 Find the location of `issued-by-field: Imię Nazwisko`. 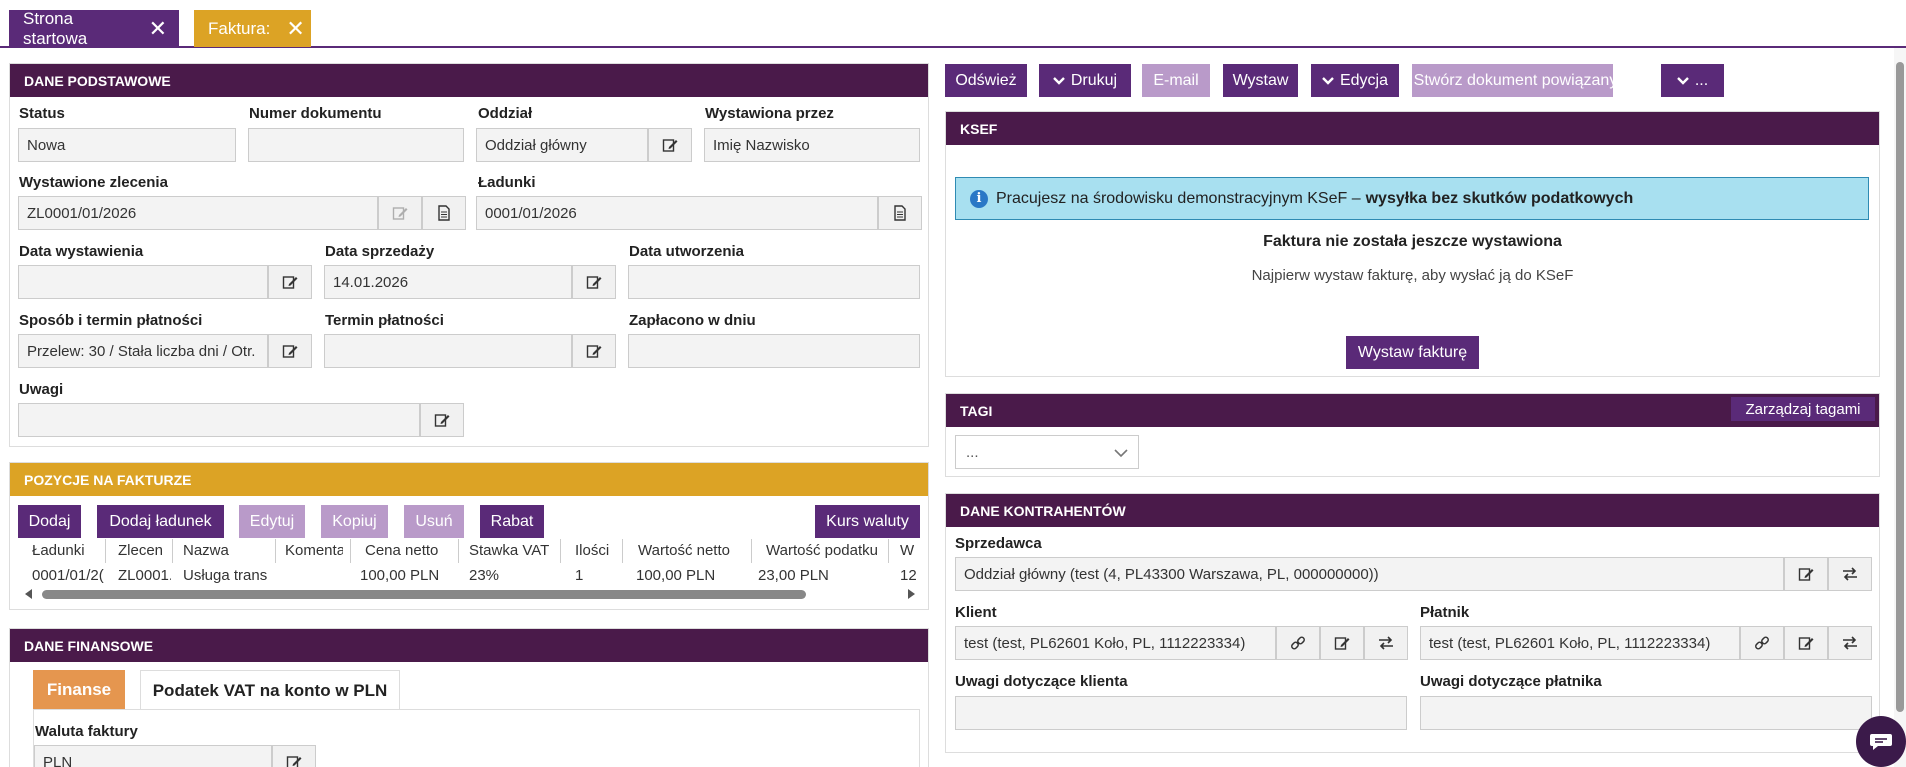

issued-by-field: Imię Nazwisko is located at coordinates (812, 145).